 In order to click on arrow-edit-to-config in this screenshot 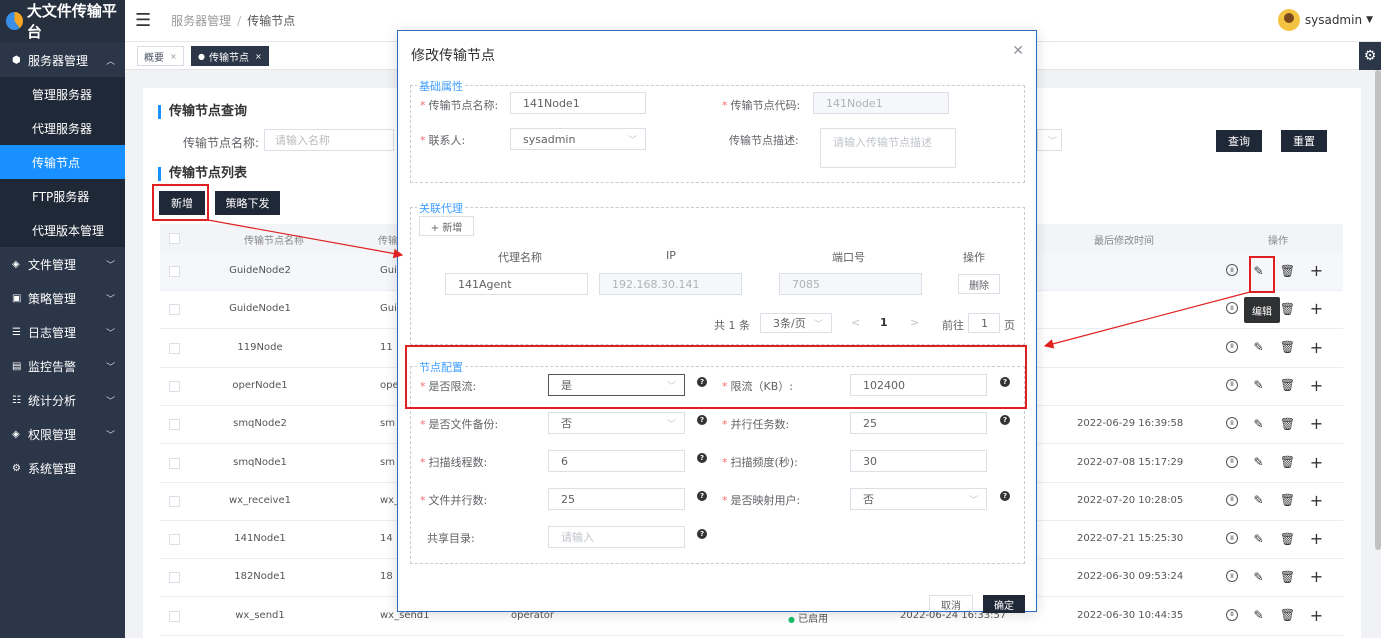, I will do `click(1147, 320)`.